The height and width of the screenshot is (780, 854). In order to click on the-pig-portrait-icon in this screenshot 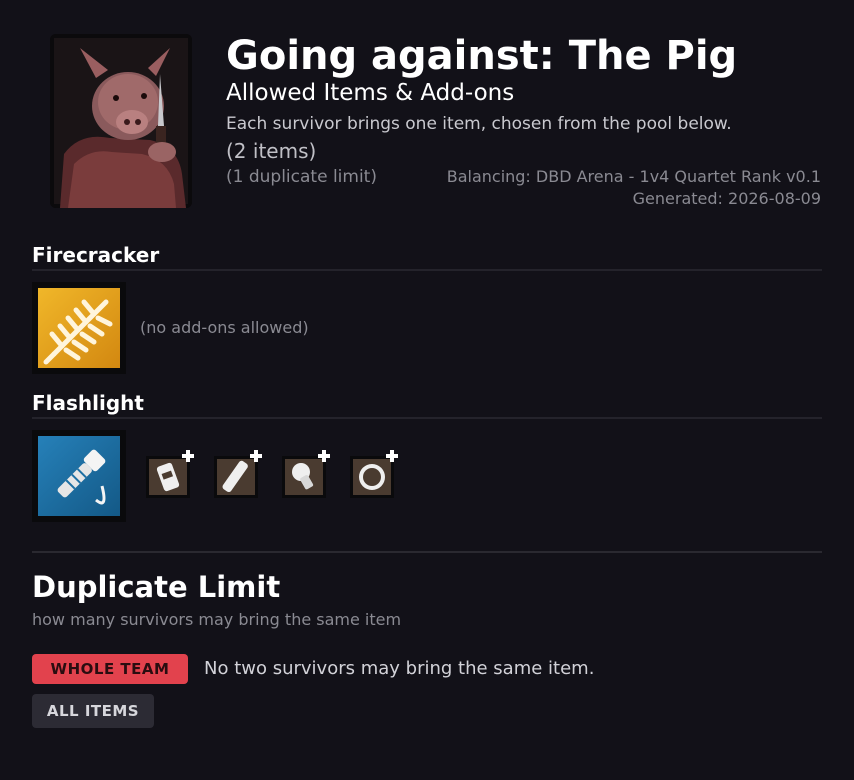, I will do `click(121, 121)`.